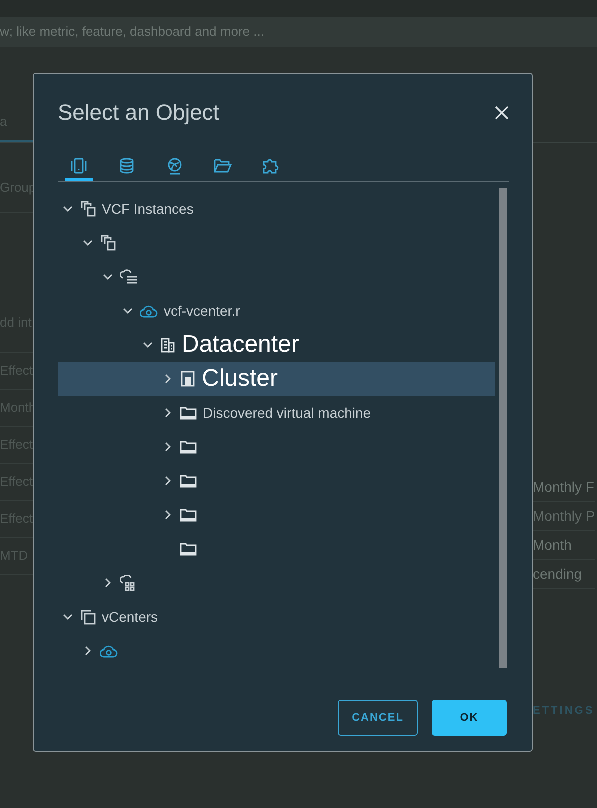 Image resolution: width=597 pixels, height=808 pixels. What do you see at coordinates (276, 617) in the screenshot?
I see `tree-row: vCenters` at bounding box center [276, 617].